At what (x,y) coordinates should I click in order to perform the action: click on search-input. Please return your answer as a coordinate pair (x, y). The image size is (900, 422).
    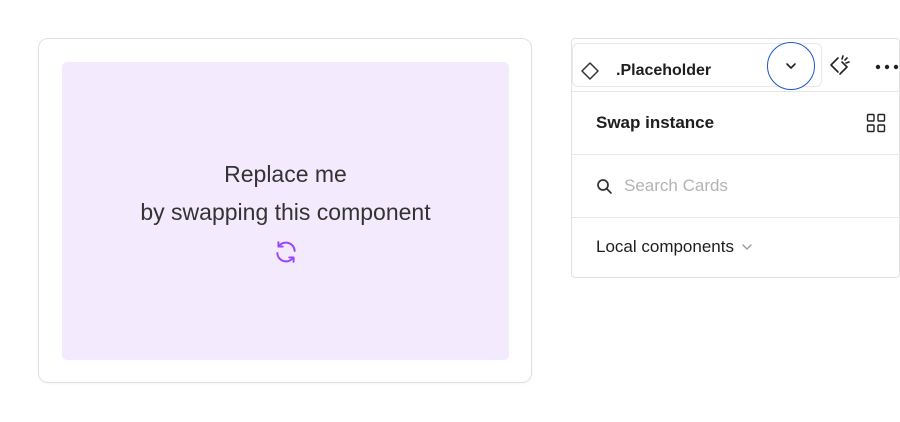
    Looking at the image, I should click on (739, 186).